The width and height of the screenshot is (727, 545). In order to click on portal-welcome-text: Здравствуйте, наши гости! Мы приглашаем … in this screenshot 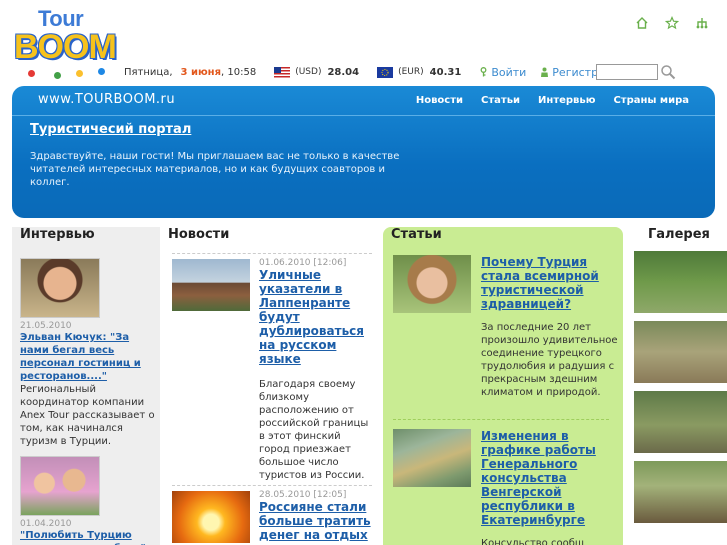, I will do `click(215, 169)`.